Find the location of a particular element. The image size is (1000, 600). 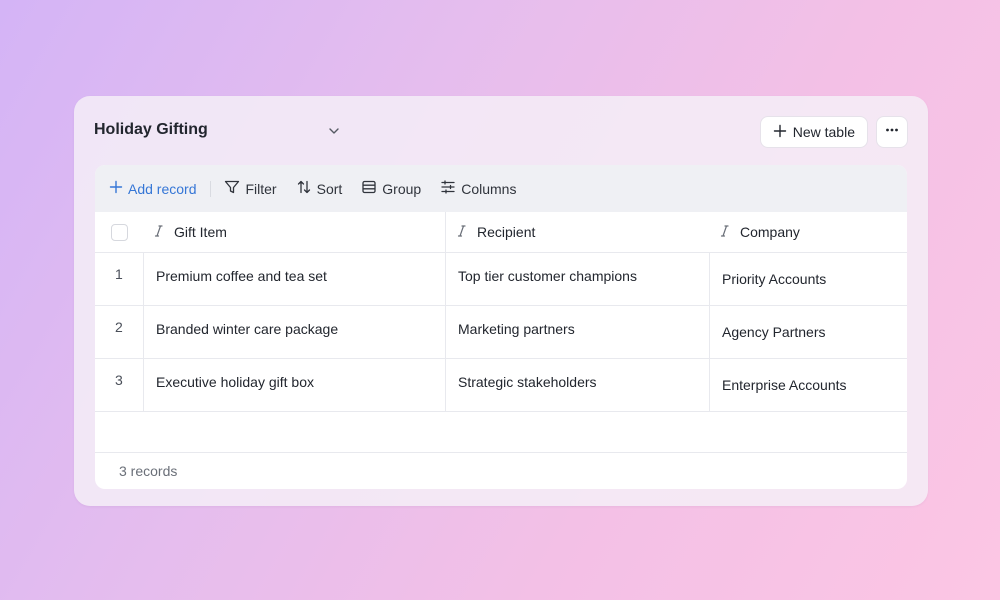

row-number-cell: 3 is located at coordinates (119, 385).